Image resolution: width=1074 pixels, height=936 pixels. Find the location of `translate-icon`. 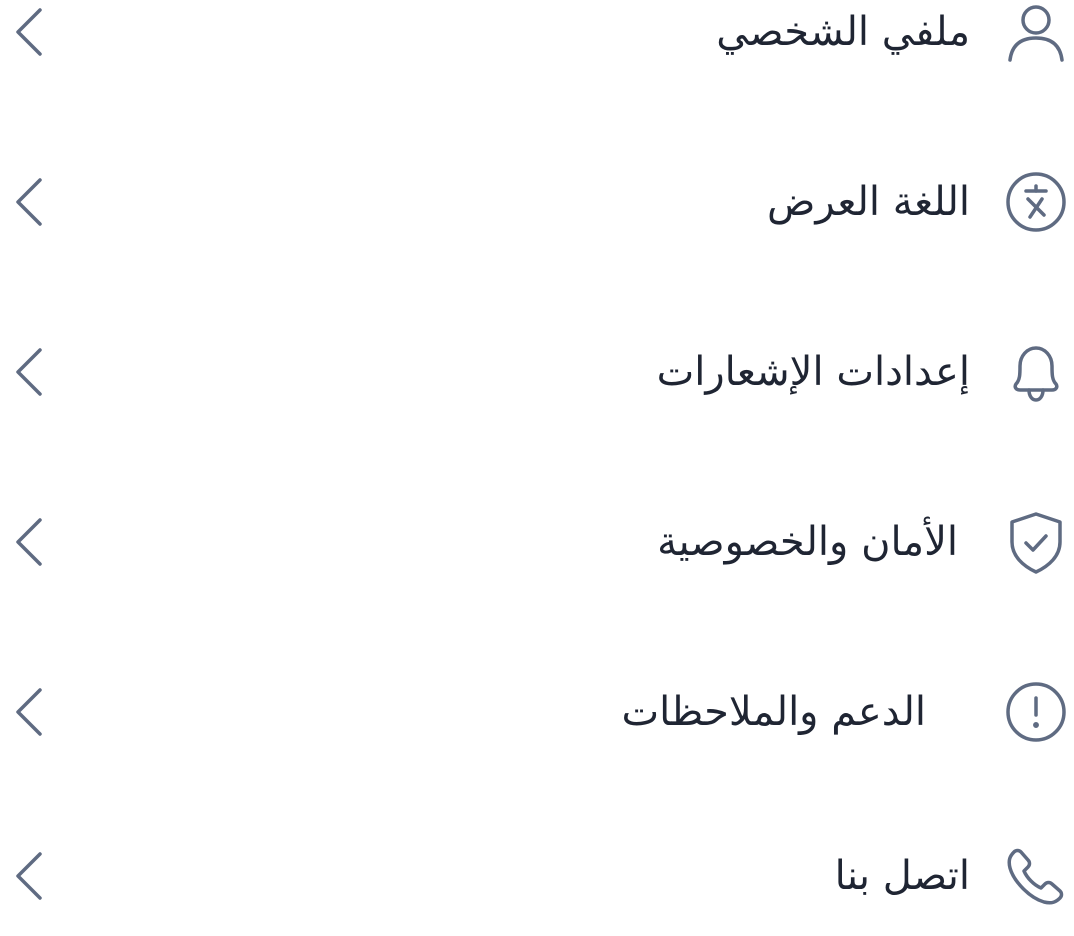

translate-icon is located at coordinates (1036, 202).